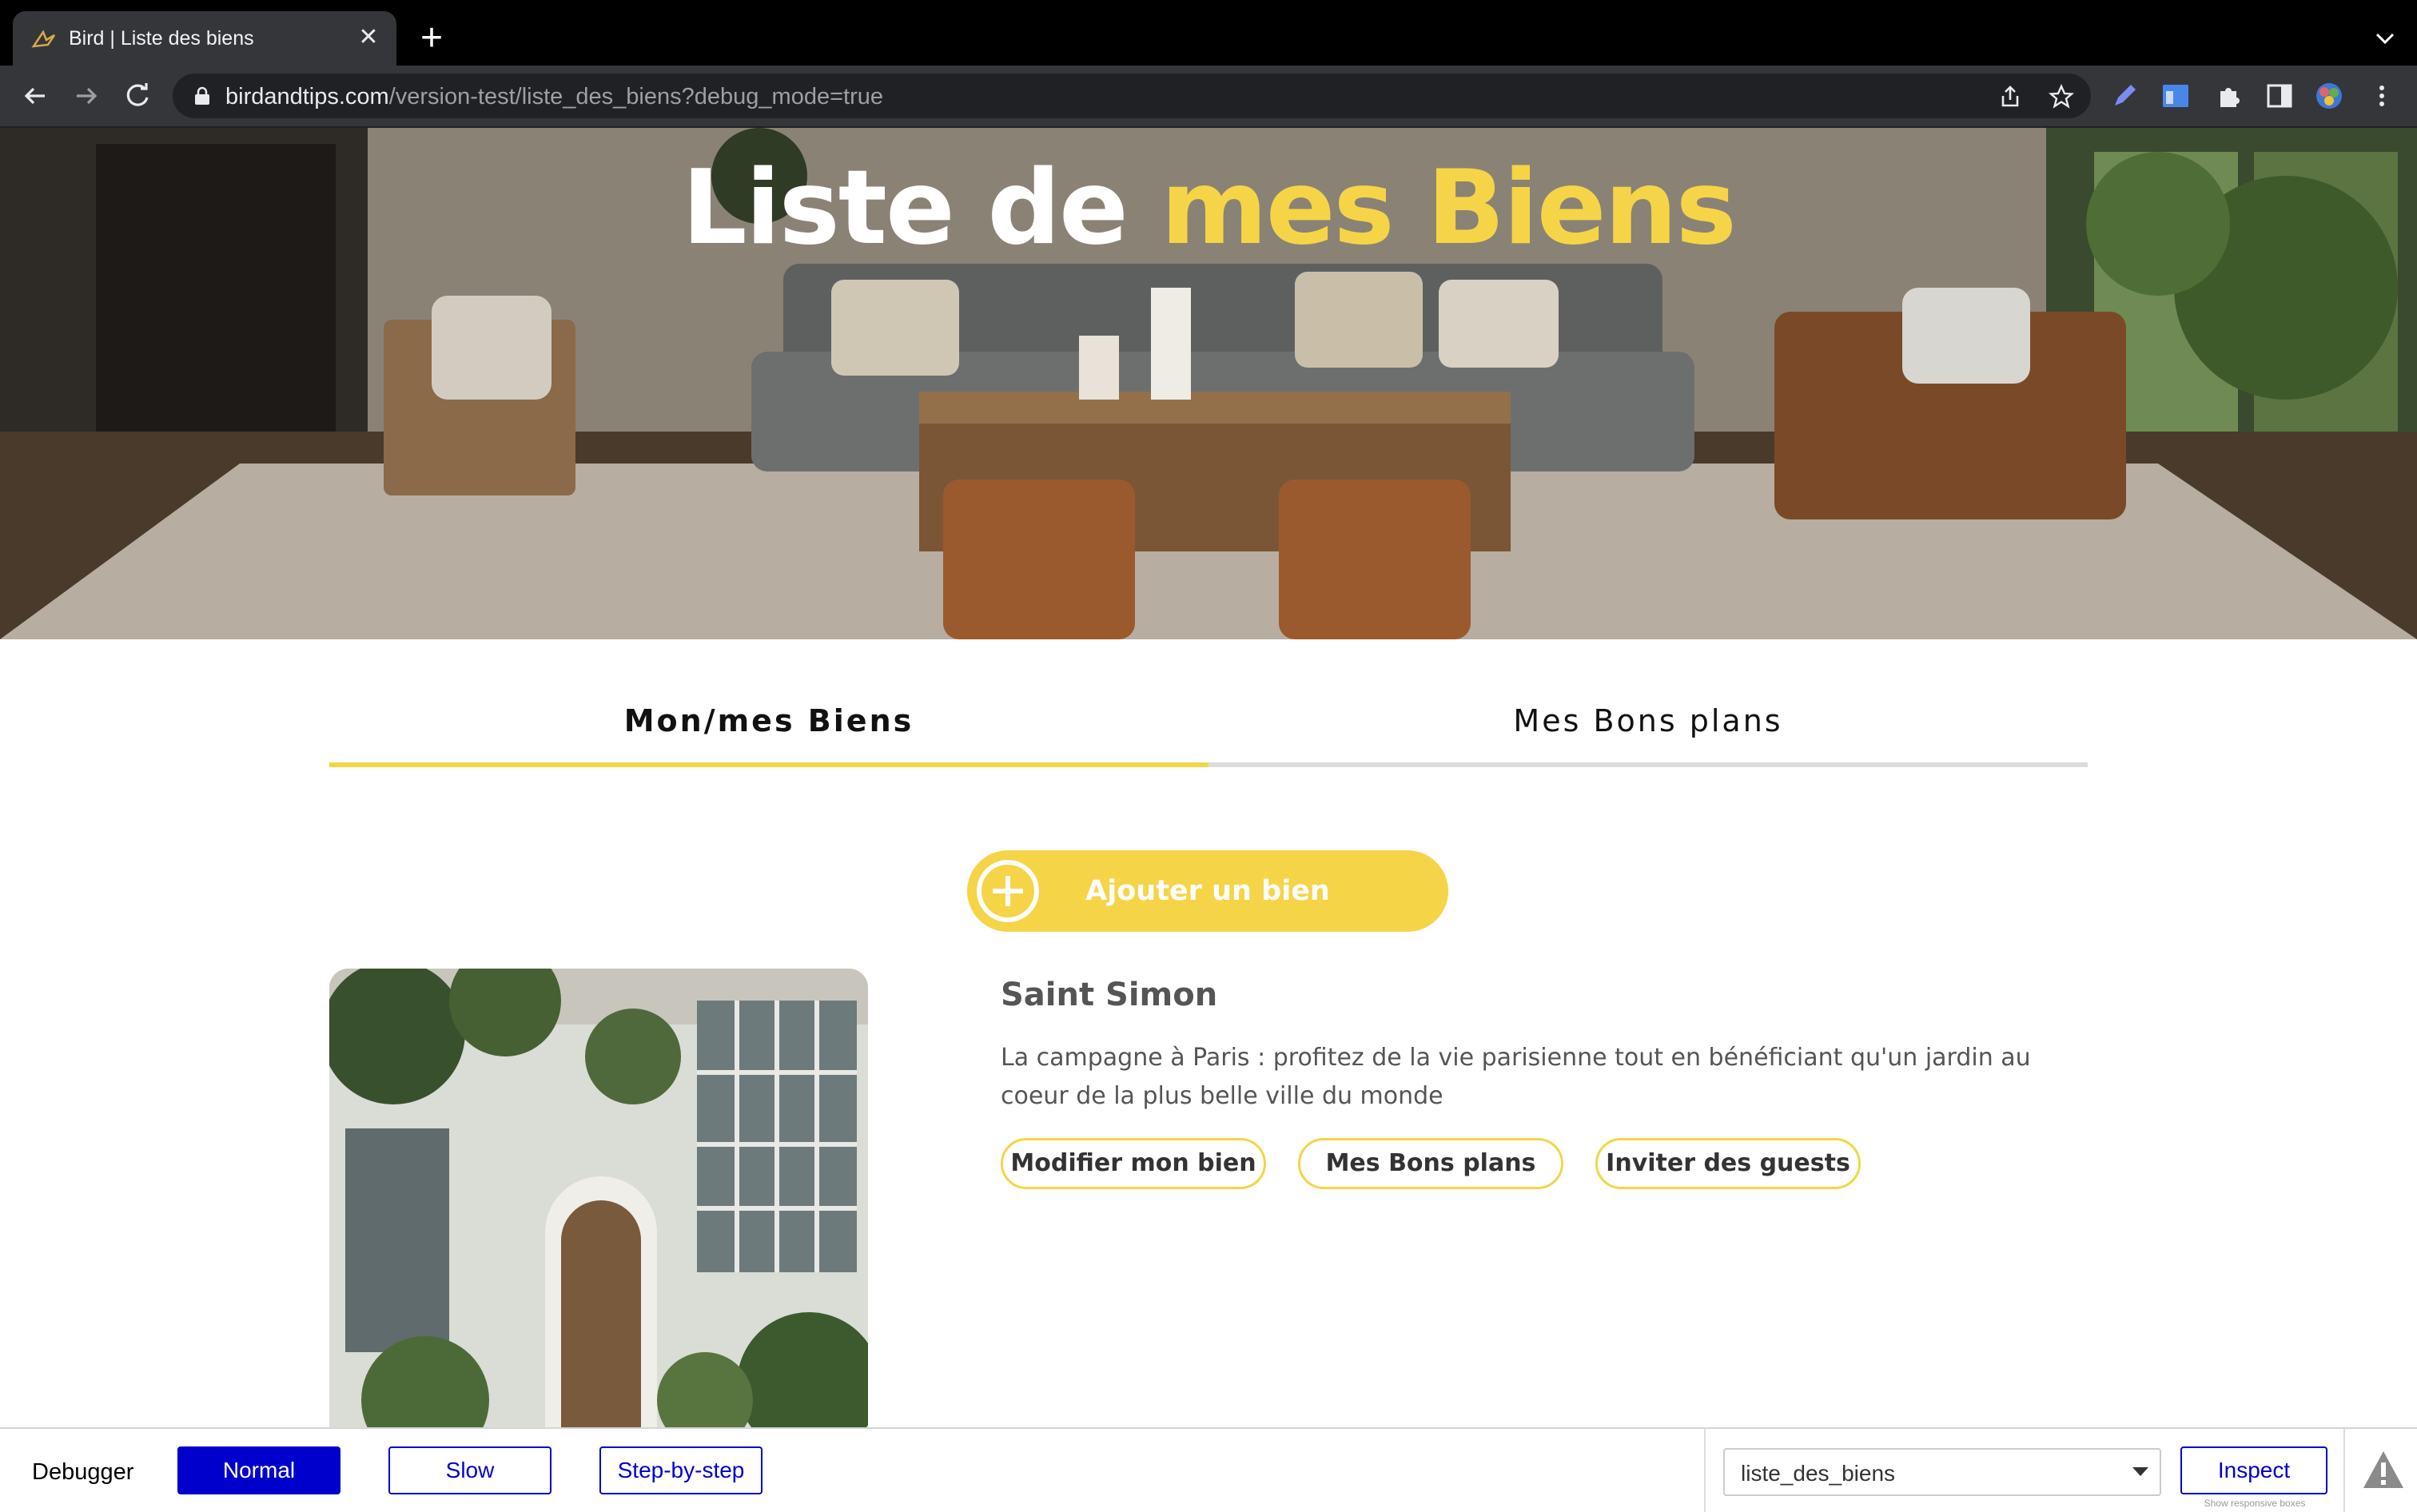  What do you see at coordinates (307, 96) in the screenshot?
I see `url-host: birdandtips.com` at bounding box center [307, 96].